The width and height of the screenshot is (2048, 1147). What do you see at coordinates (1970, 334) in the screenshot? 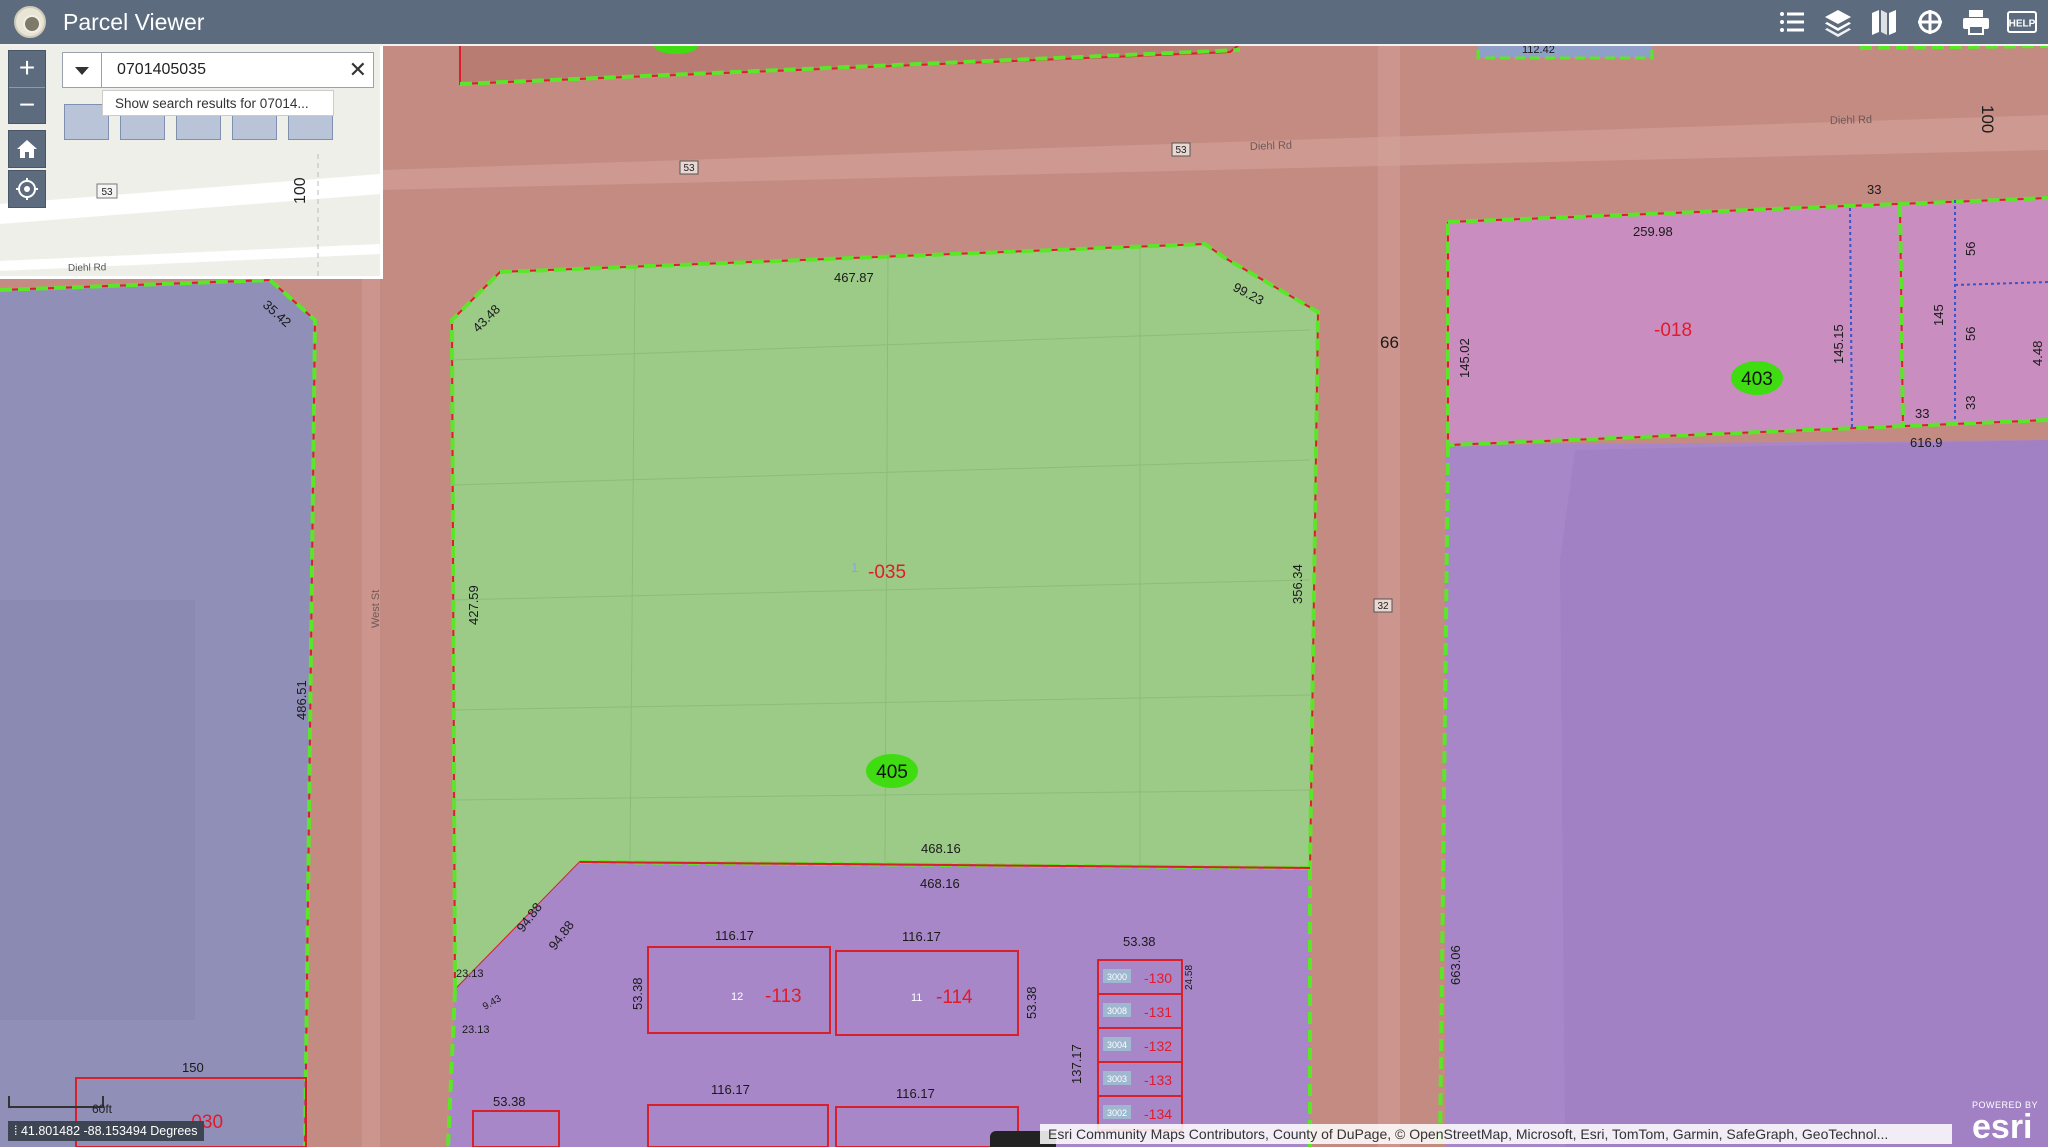
I see `dim-33: 56` at bounding box center [1970, 334].